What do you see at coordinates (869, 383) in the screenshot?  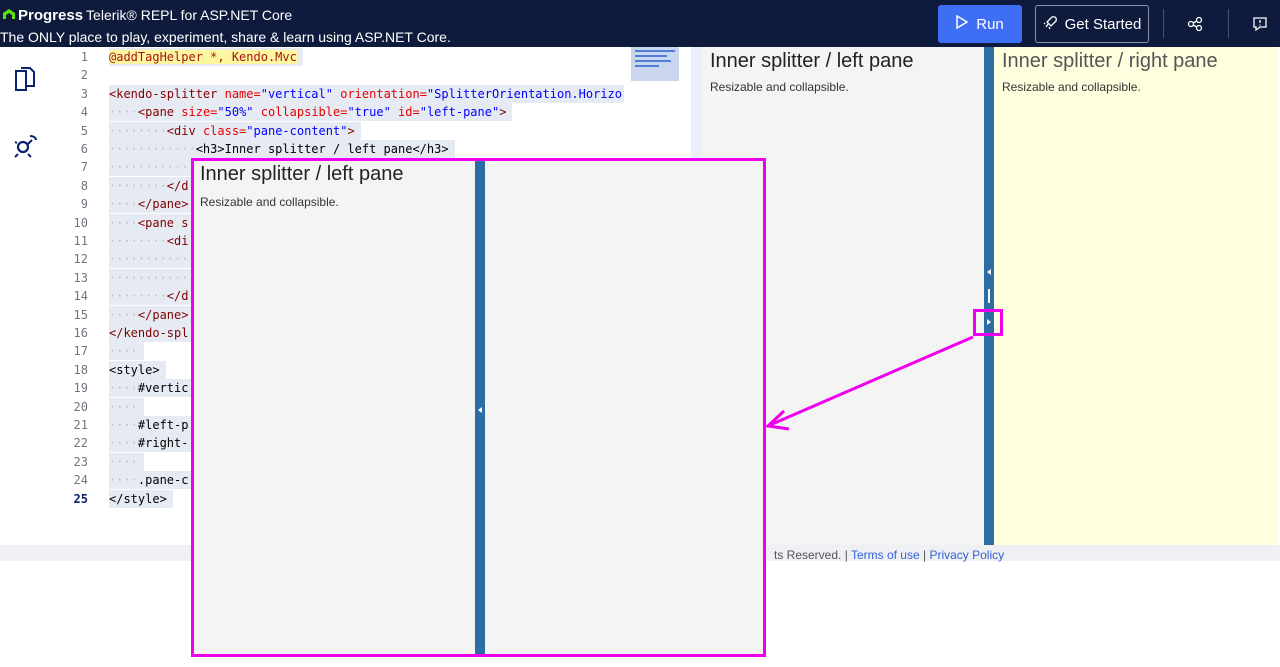 I see `annotation-arrow` at bounding box center [869, 383].